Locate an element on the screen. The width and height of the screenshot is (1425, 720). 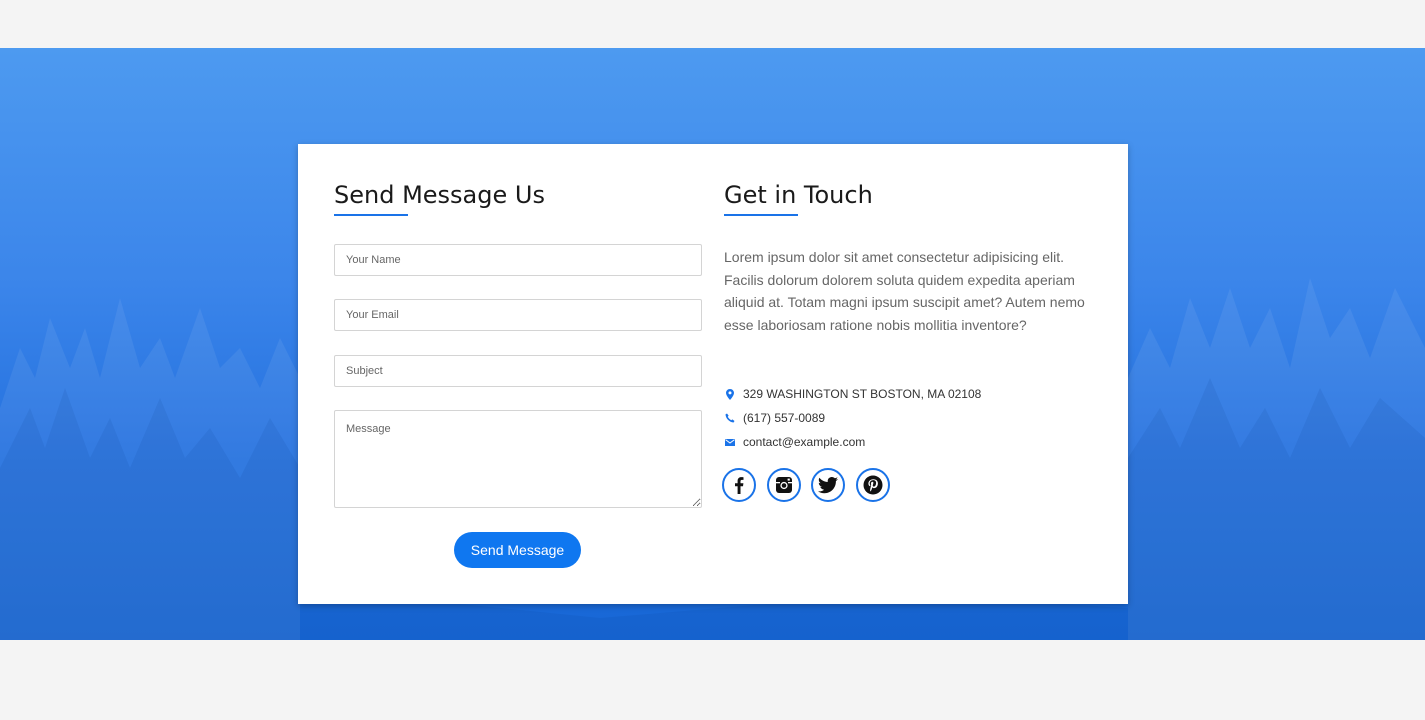
instagram-icon is located at coordinates (783, 485).